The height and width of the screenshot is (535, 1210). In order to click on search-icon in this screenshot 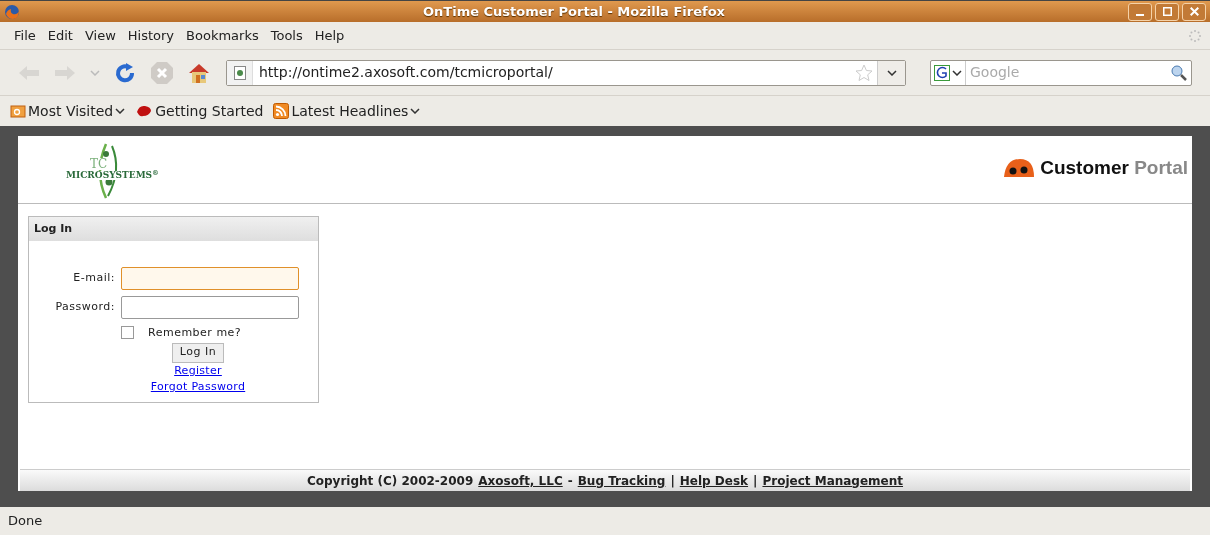, I will do `click(1179, 72)`.